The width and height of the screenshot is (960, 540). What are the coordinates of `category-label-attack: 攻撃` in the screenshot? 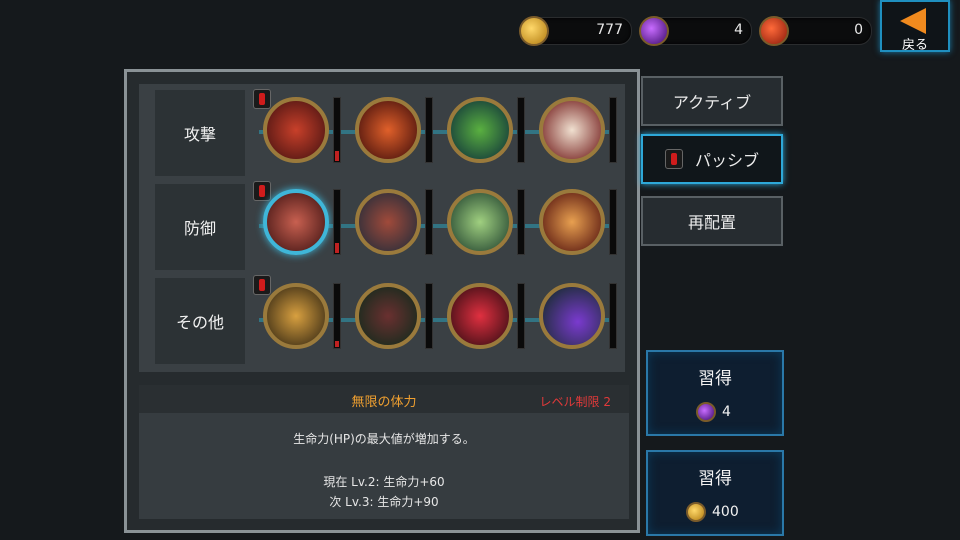 It's located at (200, 133).